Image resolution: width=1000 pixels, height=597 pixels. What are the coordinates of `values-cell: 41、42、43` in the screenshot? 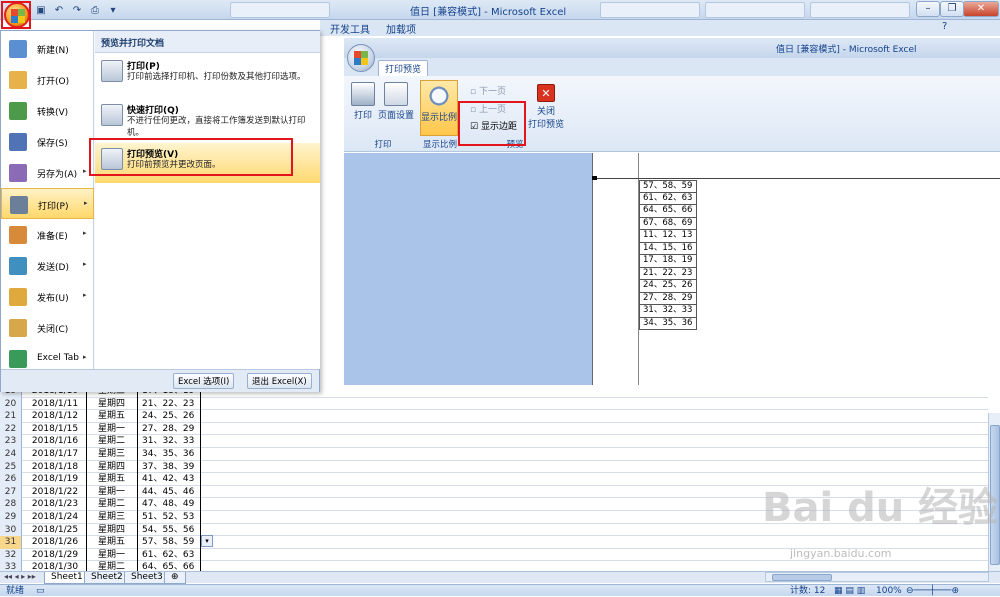 It's located at (170, 479).